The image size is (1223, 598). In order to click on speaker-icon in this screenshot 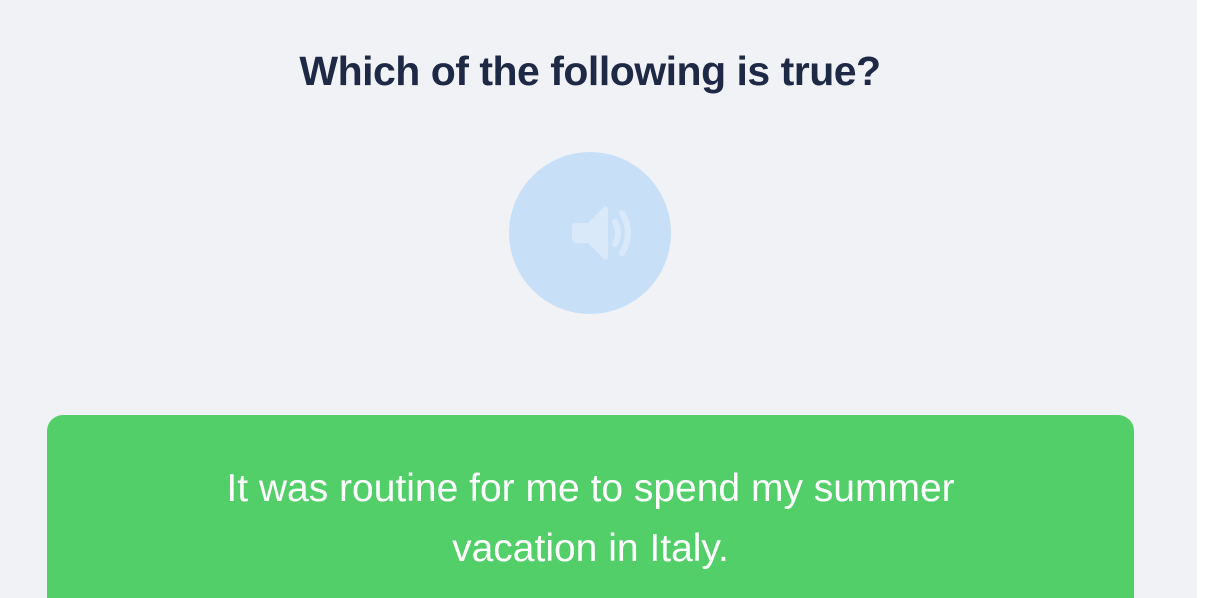, I will do `click(601, 233)`.